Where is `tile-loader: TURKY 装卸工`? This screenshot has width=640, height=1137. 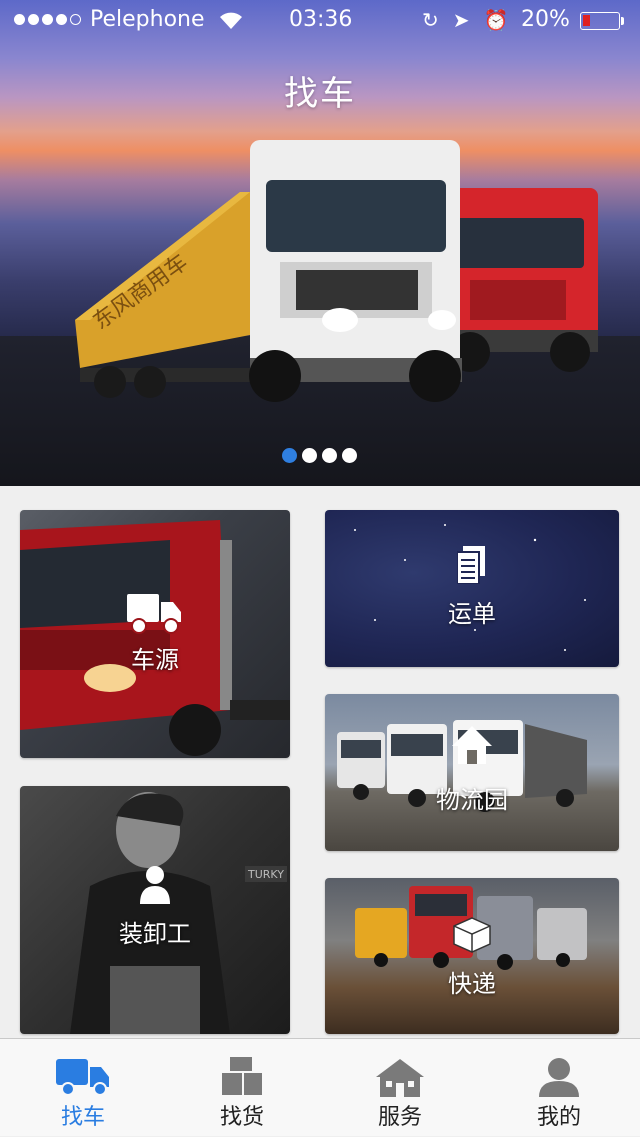
tile-loader: TURKY 装卸工 is located at coordinates (155, 910).